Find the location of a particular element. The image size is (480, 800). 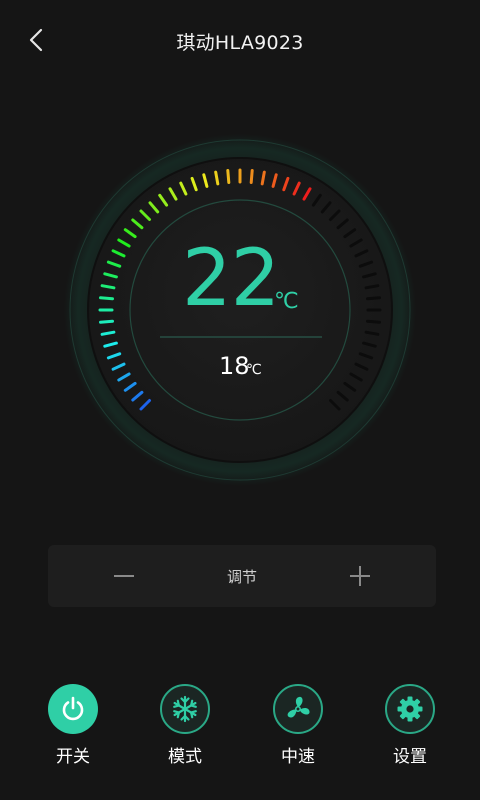

settings-button: 设置 is located at coordinates (410, 725).